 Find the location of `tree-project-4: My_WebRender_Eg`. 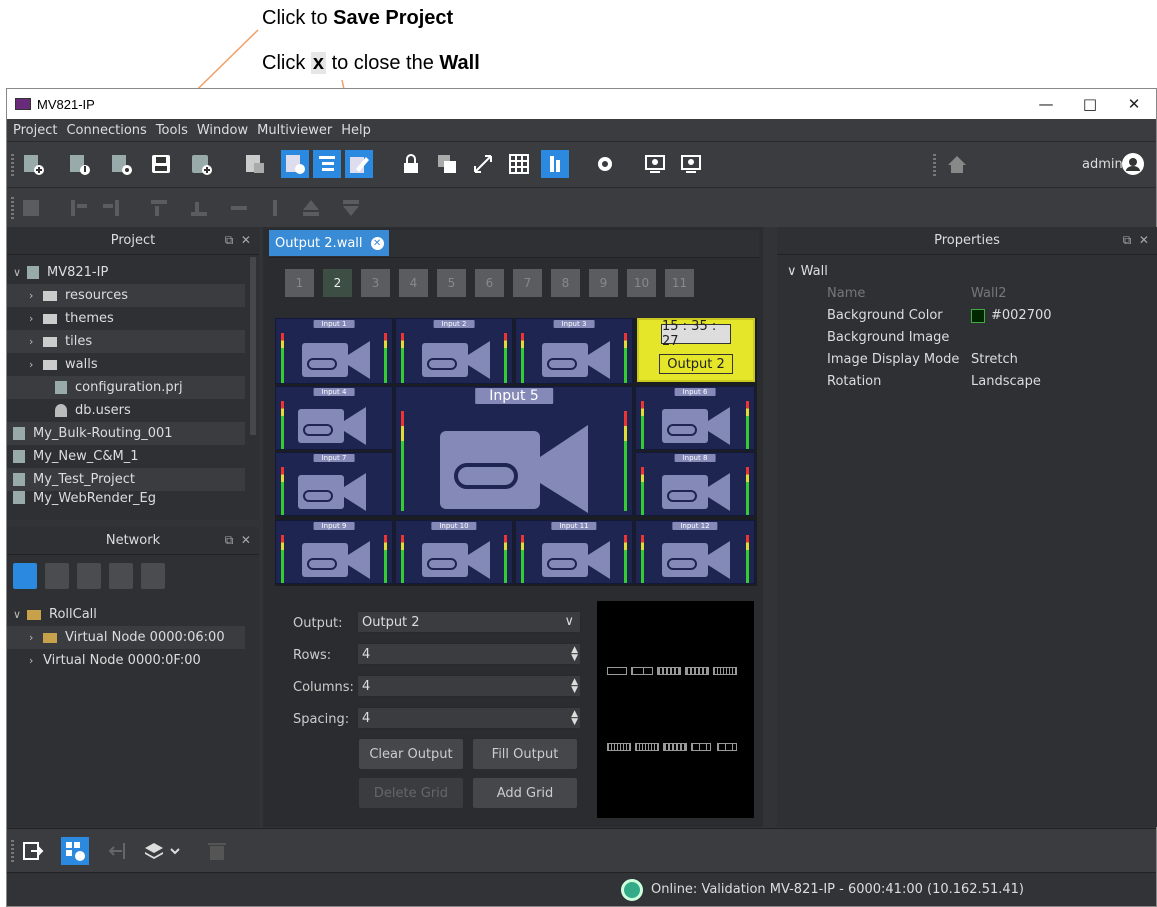

tree-project-4: My_WebRender_Eg is located at coordinates (126, 498).